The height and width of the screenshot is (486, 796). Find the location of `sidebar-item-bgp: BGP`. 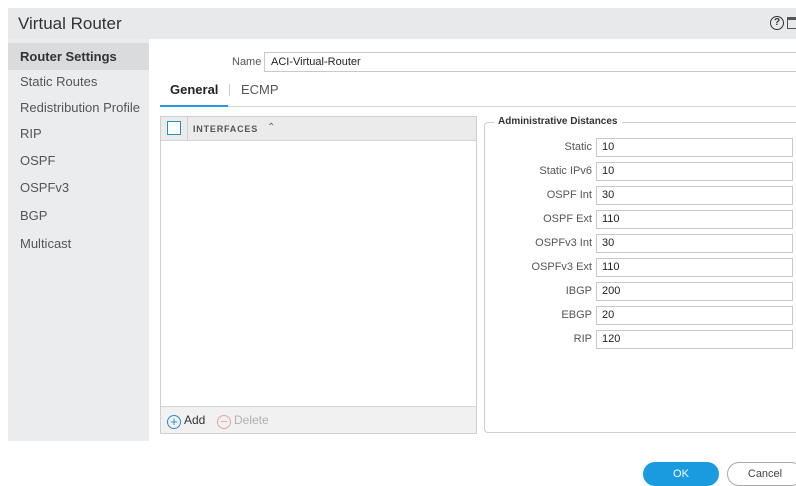

sidebar-item-bgp: BGP is located at coordinates (78, 215).